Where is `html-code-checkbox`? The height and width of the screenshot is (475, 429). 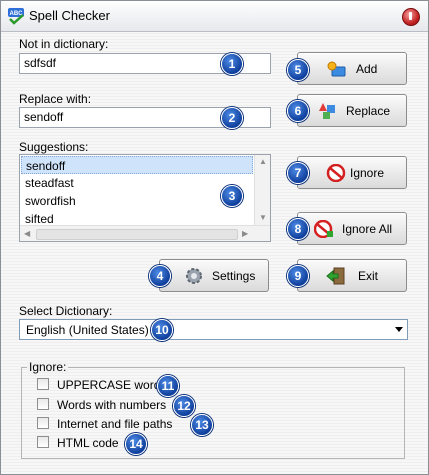 html-code-checkbox is located at coordinates (43, 442).